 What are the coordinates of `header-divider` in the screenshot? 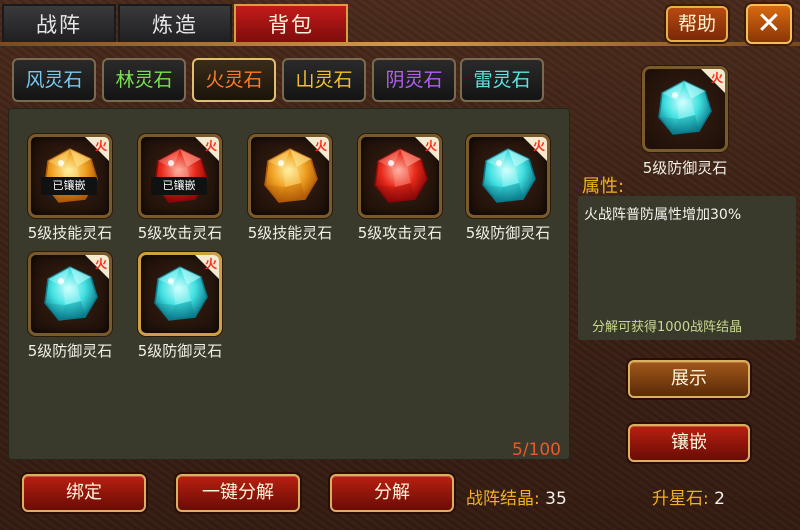 It's located at (400, 44).